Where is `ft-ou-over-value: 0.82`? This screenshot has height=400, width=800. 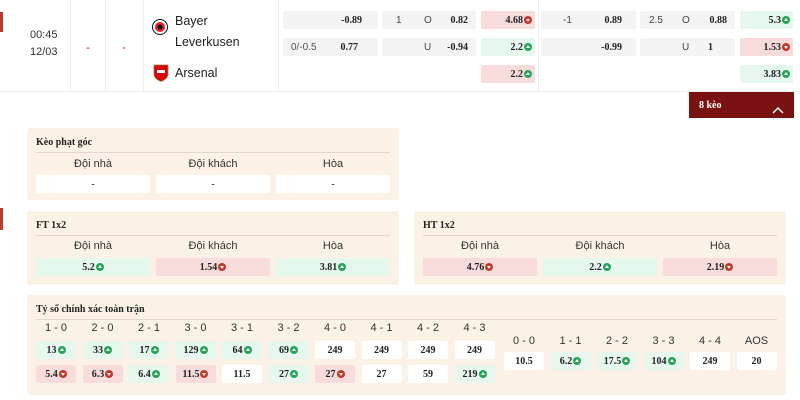
ft-ou-over-value: 0.82 is located at coordinates (459, 20).